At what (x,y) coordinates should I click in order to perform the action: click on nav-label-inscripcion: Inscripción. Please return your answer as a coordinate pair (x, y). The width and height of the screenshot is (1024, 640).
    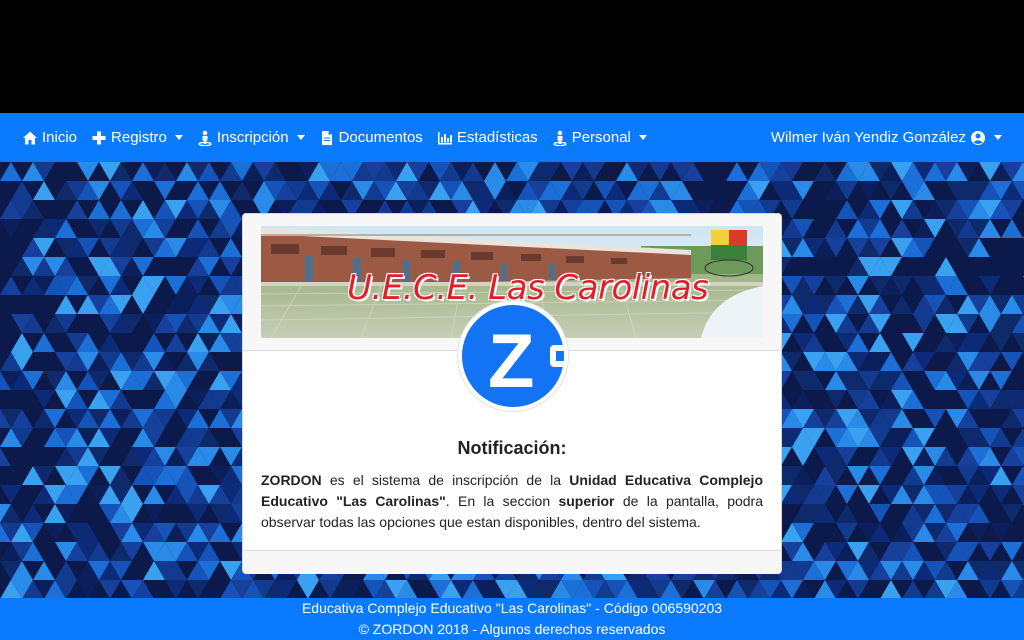
    Looking at the image, I should click on (252, 137).